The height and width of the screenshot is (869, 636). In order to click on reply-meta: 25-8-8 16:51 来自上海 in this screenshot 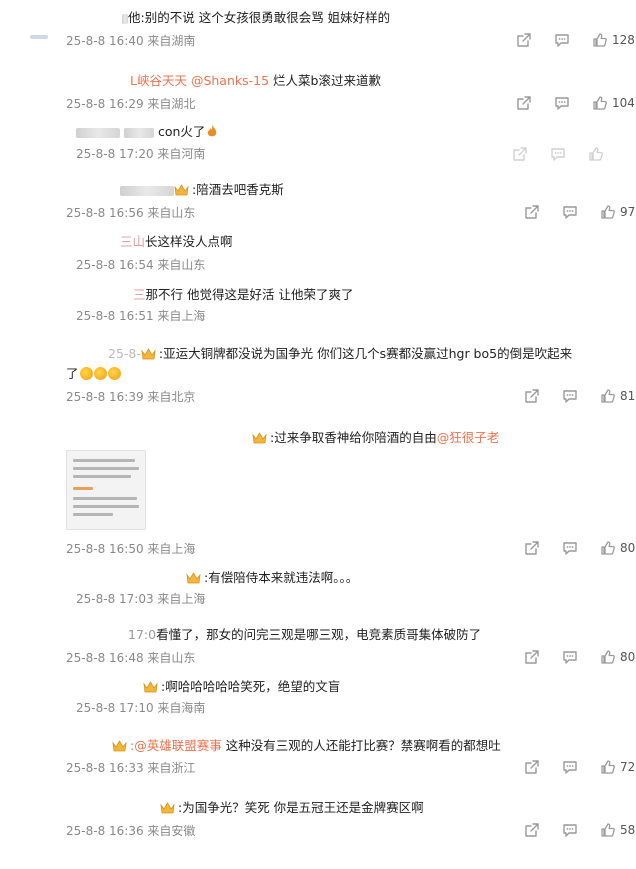, I will do `click(141, 316)`.